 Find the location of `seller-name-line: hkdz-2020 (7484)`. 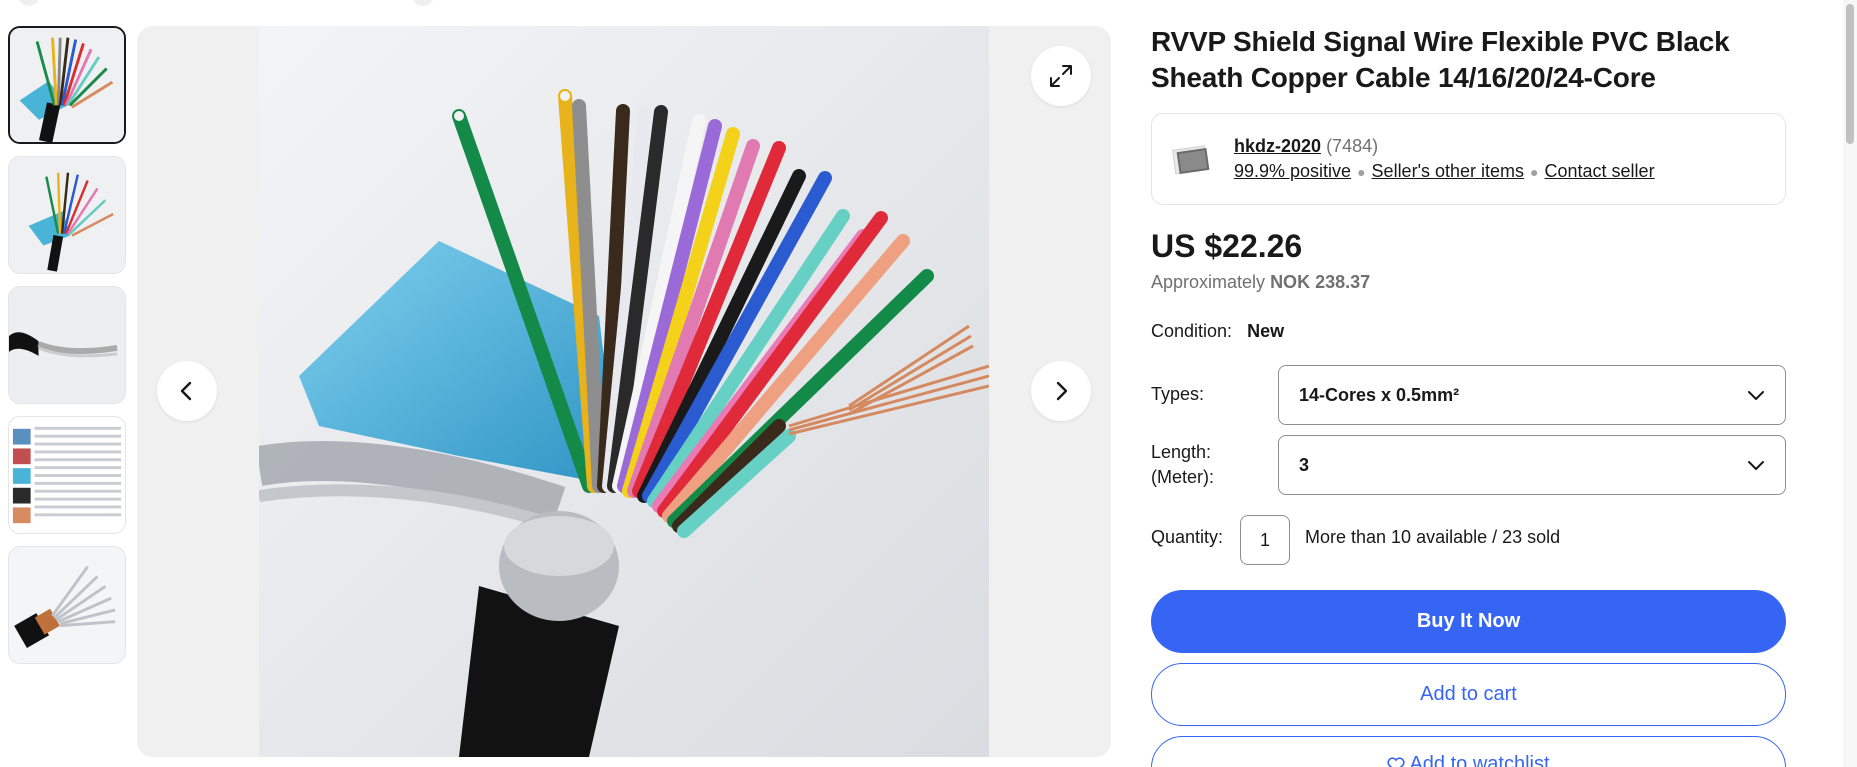

seller-name-line: hkdz-2020 (7484) is located at coordinates (1306, 146).